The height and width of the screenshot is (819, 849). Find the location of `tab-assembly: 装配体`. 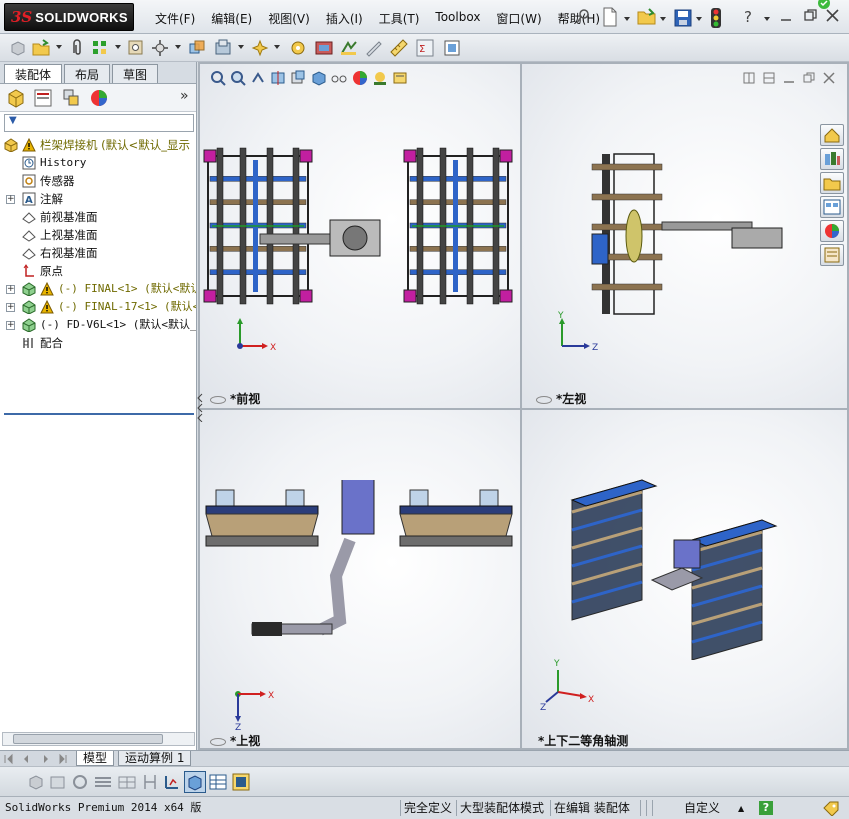

tab-assembly: 装配体 is located at coordinates (33, 73).